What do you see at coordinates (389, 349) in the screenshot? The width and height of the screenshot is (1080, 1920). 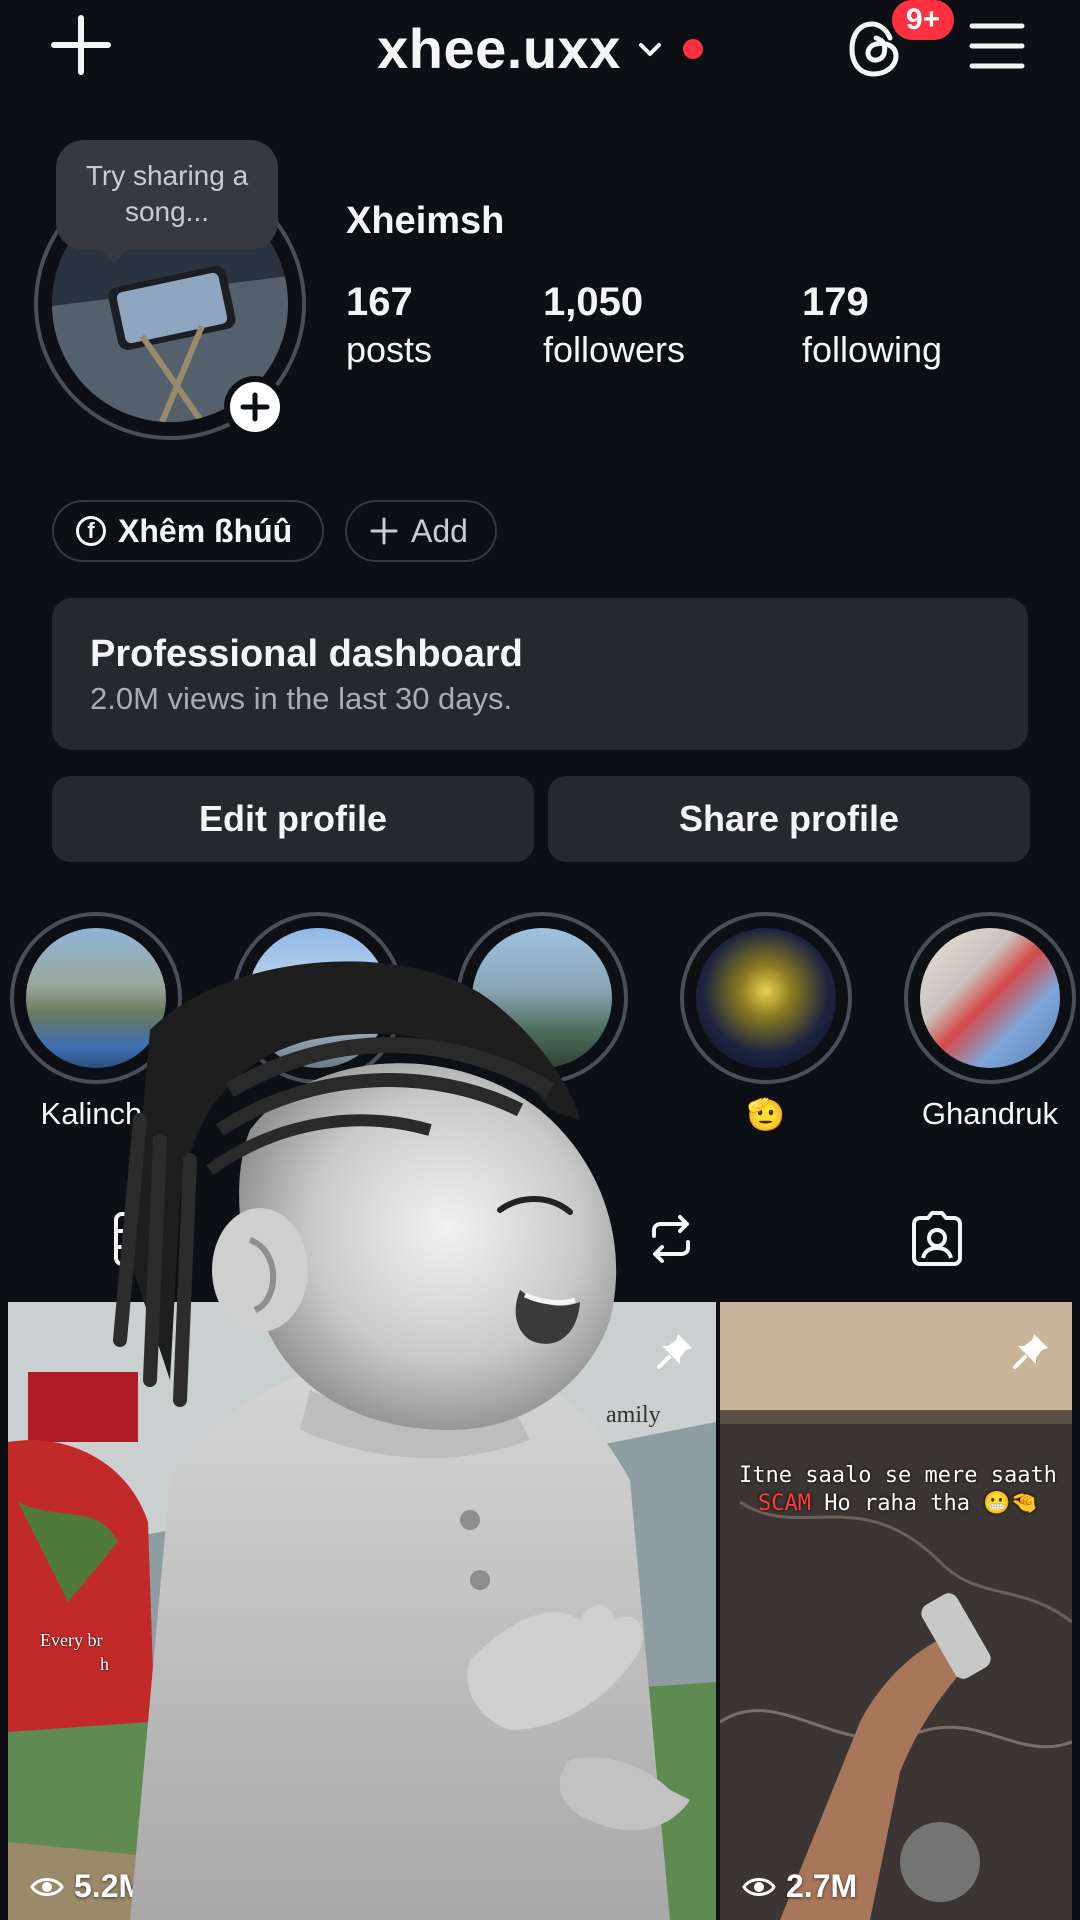 I see `posts-label: posts` at bounding box center [389, 349].